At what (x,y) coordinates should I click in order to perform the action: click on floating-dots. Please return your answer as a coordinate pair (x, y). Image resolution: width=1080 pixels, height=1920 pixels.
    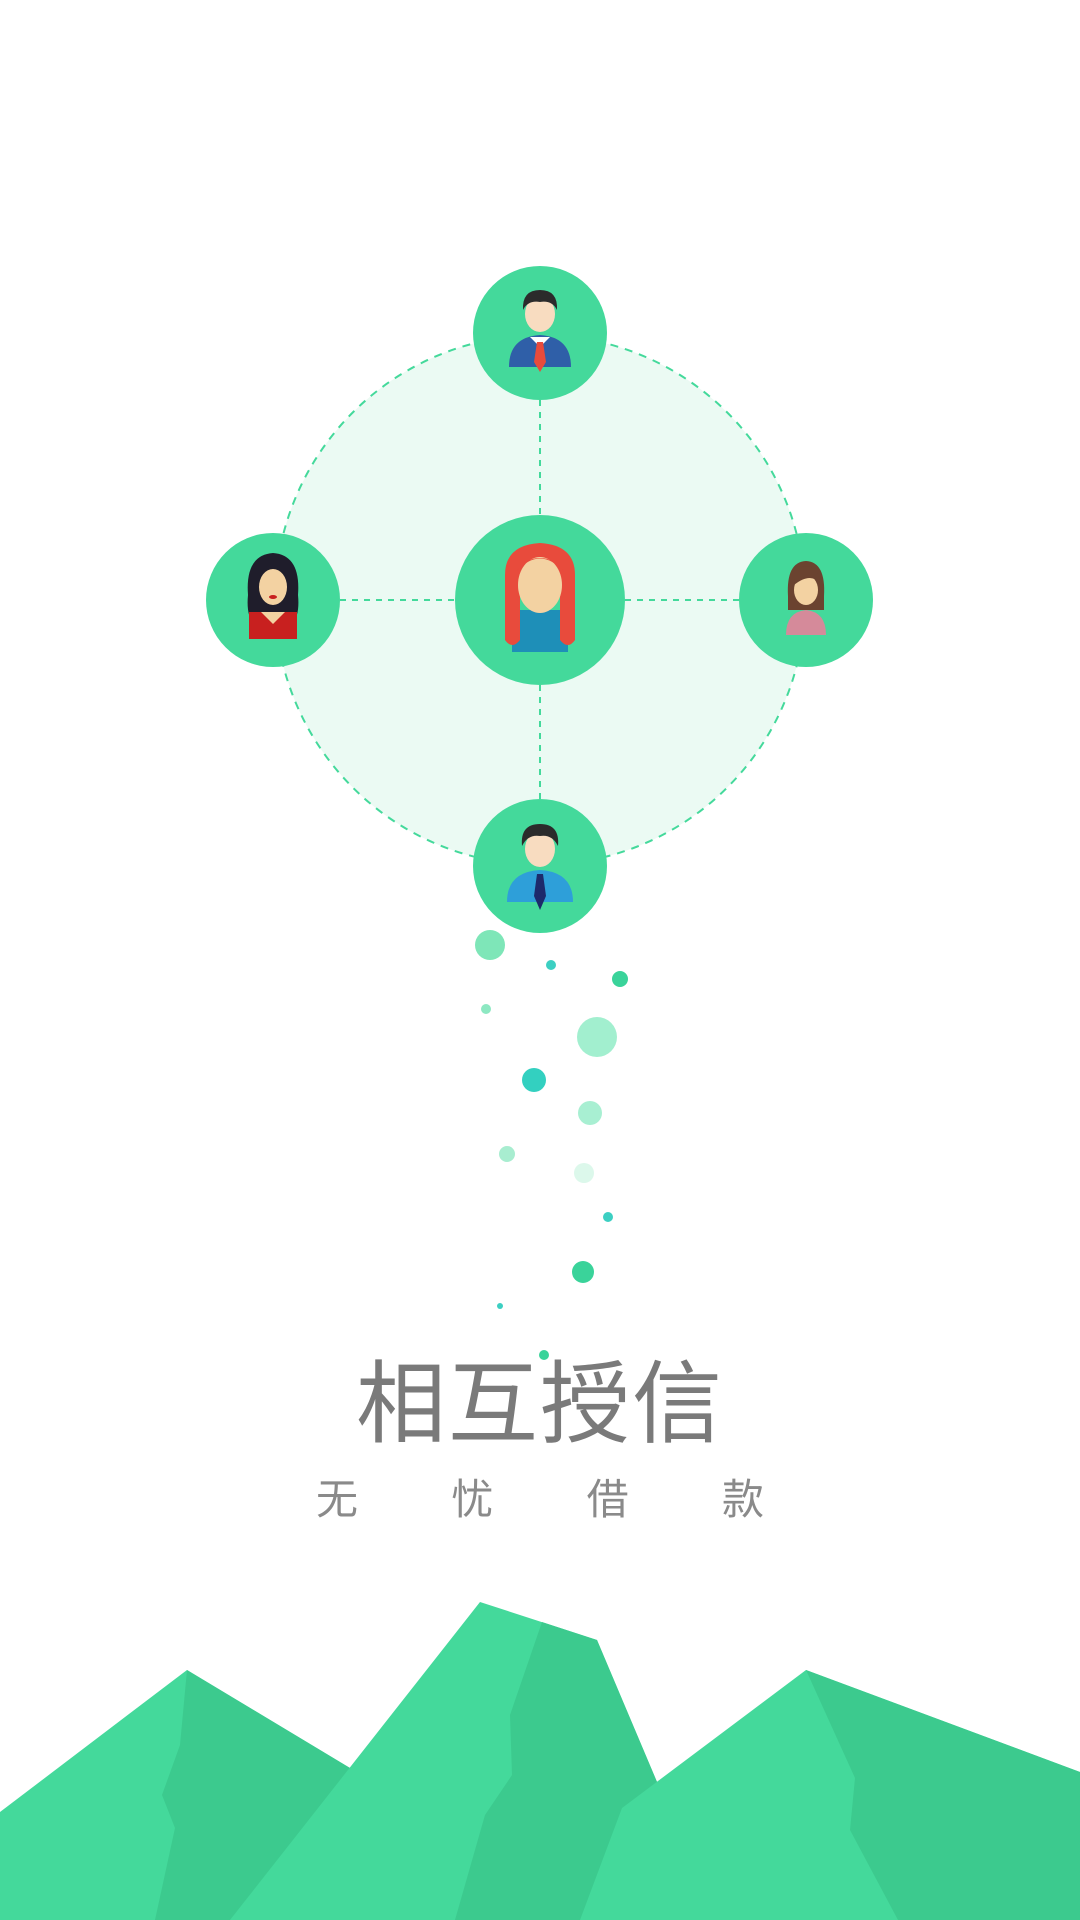
    Looking at the image, I should click on (551, 1145).